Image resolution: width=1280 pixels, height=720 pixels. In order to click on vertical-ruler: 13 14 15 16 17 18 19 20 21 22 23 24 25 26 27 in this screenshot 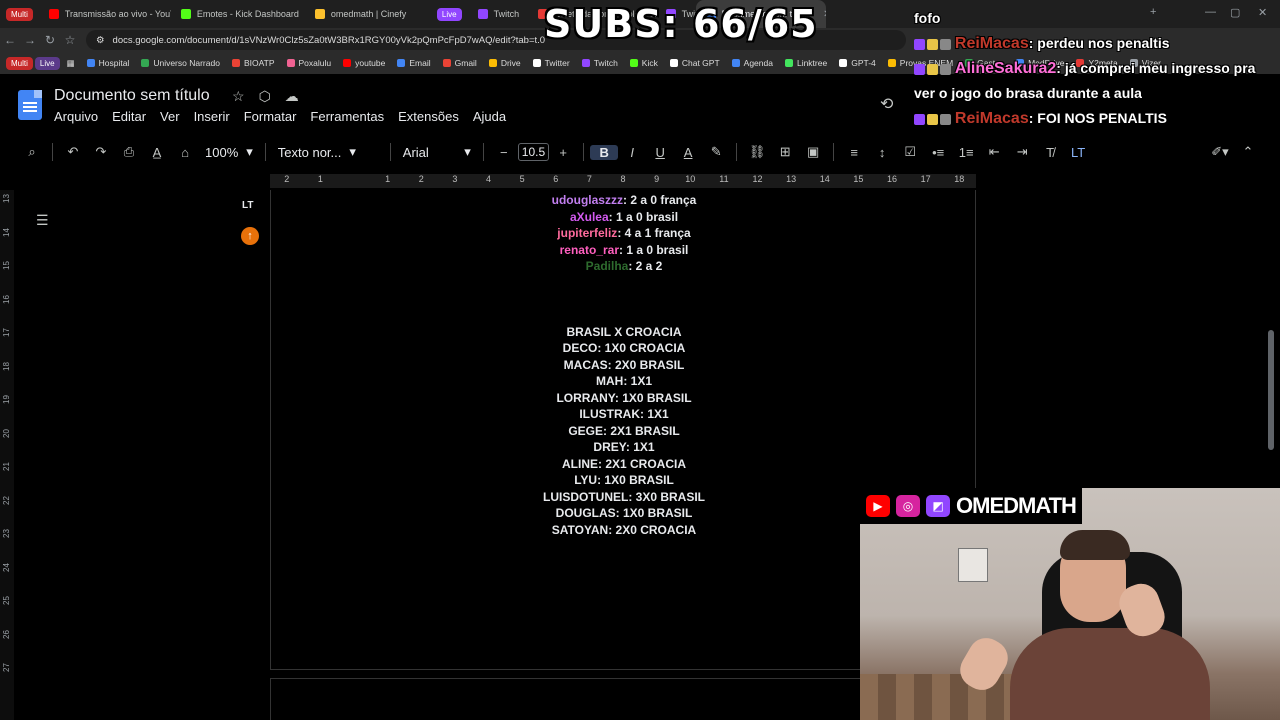, I will do `click(7, 455)`.